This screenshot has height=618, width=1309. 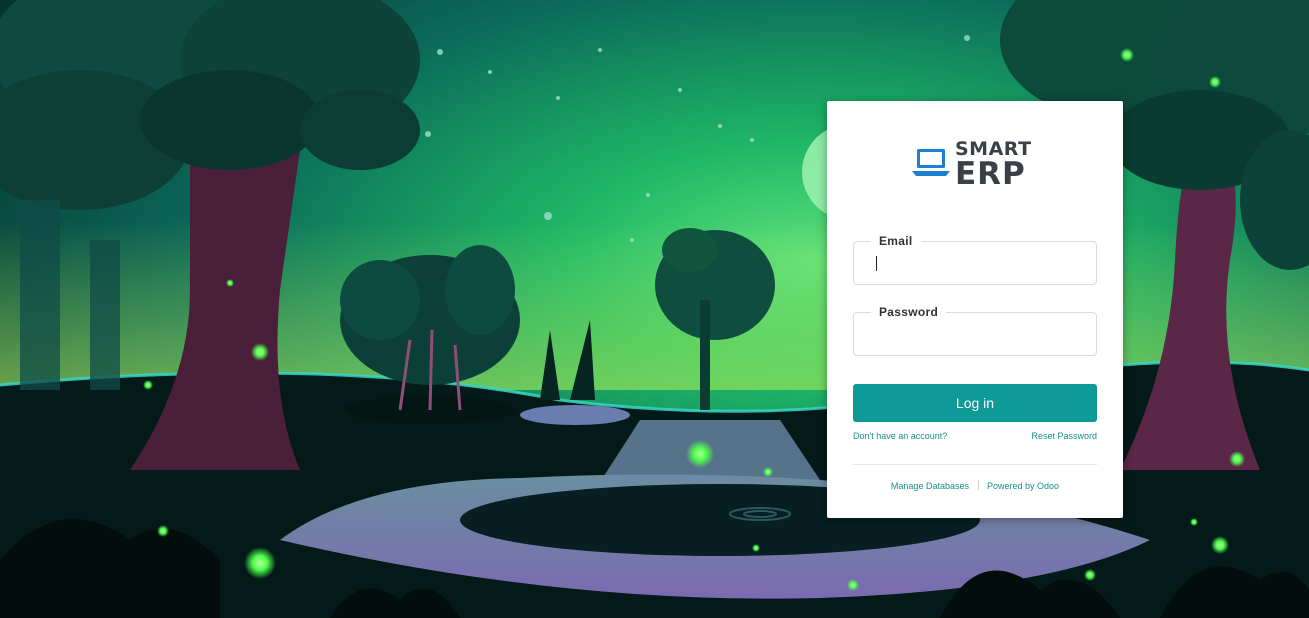 I want to click on powered-by-odoo-link: Powered by Odoo, so click(x=1023, y=486).